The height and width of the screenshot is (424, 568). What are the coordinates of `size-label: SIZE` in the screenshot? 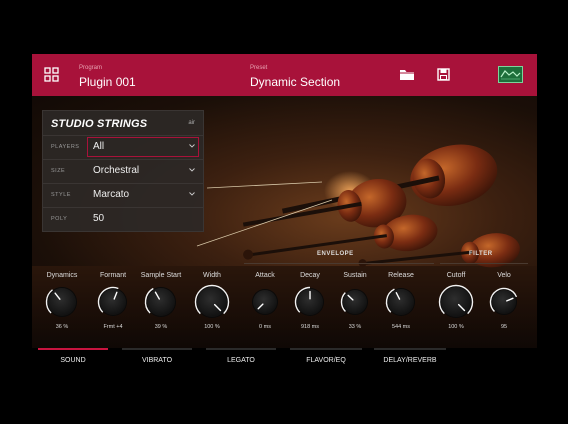 It's located at (58, 171).